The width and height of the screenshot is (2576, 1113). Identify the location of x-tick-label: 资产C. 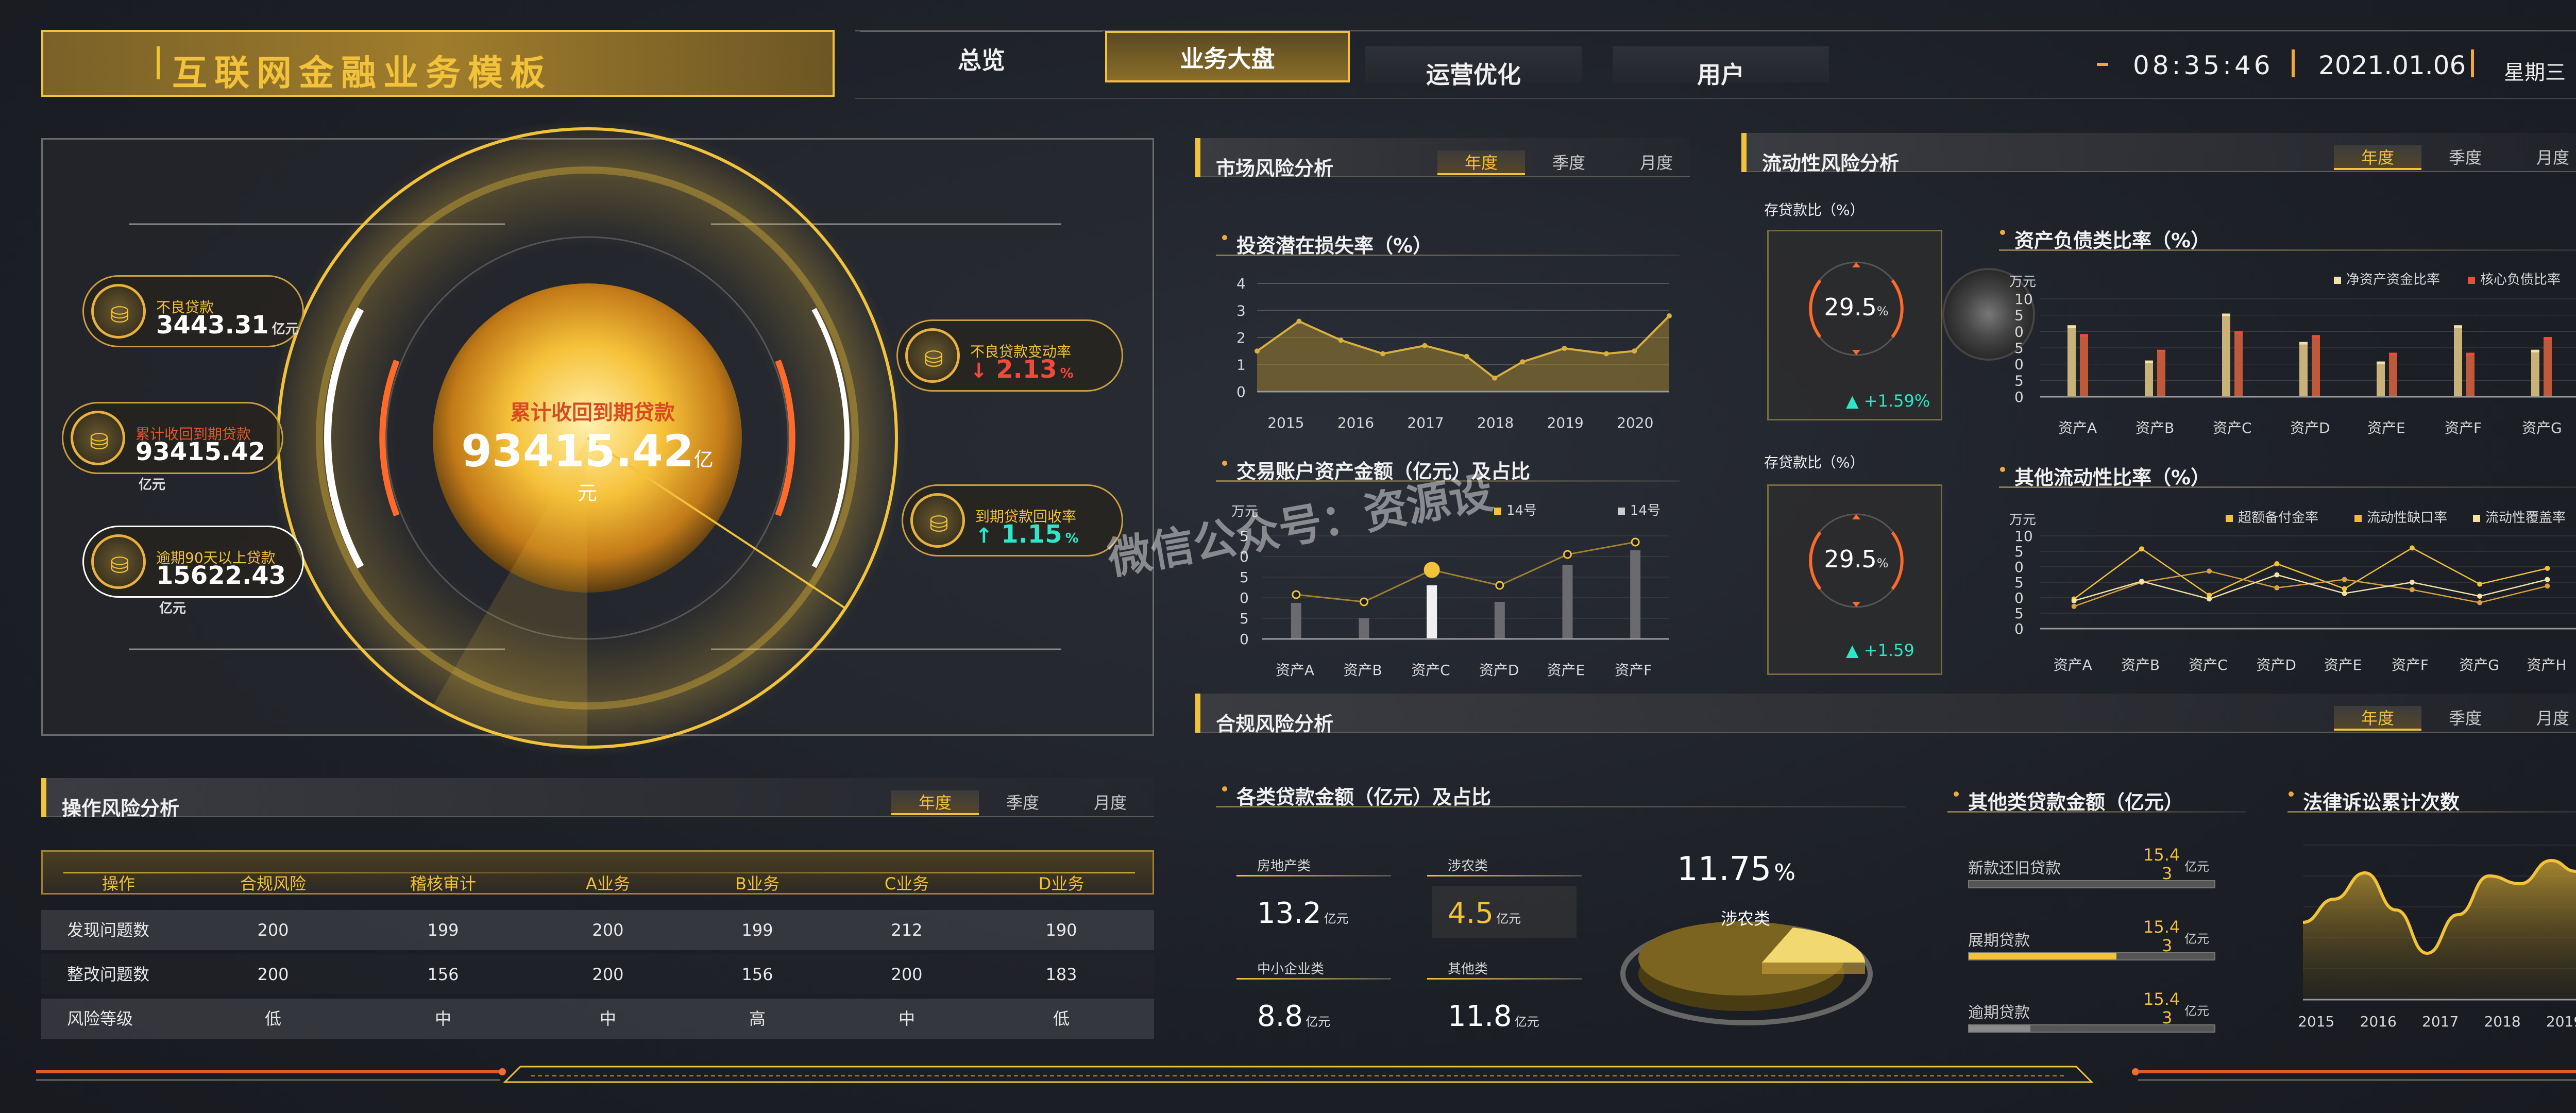
(2208, 664).